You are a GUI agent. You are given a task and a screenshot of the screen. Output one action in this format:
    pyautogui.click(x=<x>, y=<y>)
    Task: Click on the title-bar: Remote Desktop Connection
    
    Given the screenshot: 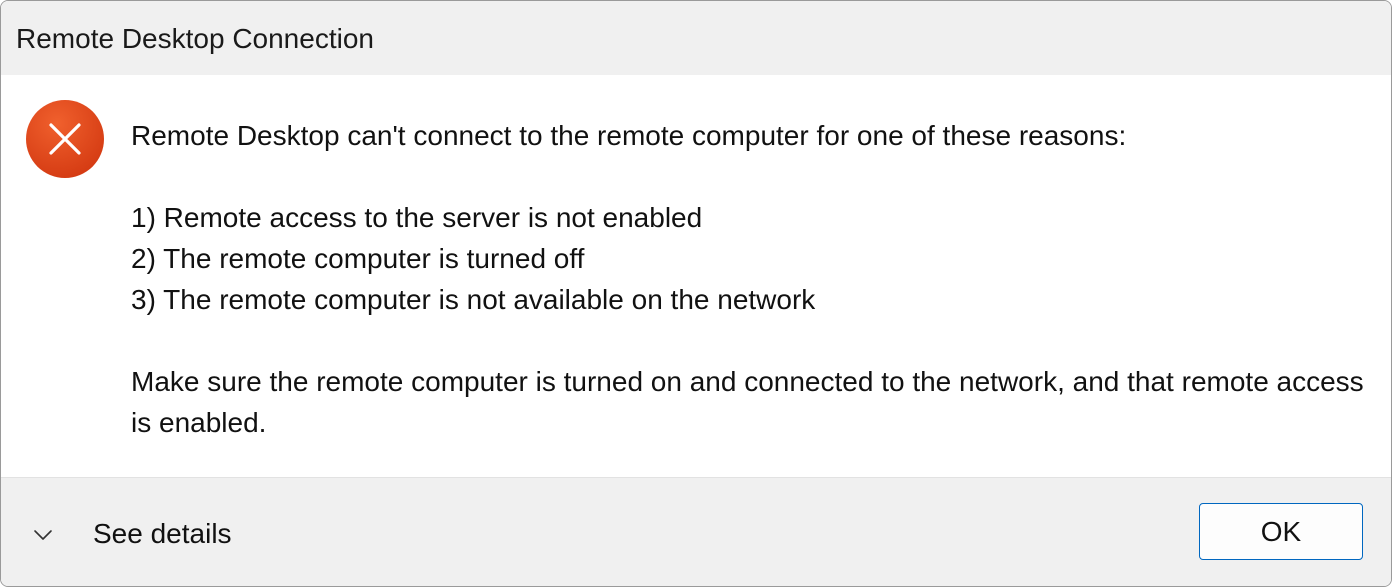 What is the action you would take?
    pyautogui.click(x=696, y=38)
    